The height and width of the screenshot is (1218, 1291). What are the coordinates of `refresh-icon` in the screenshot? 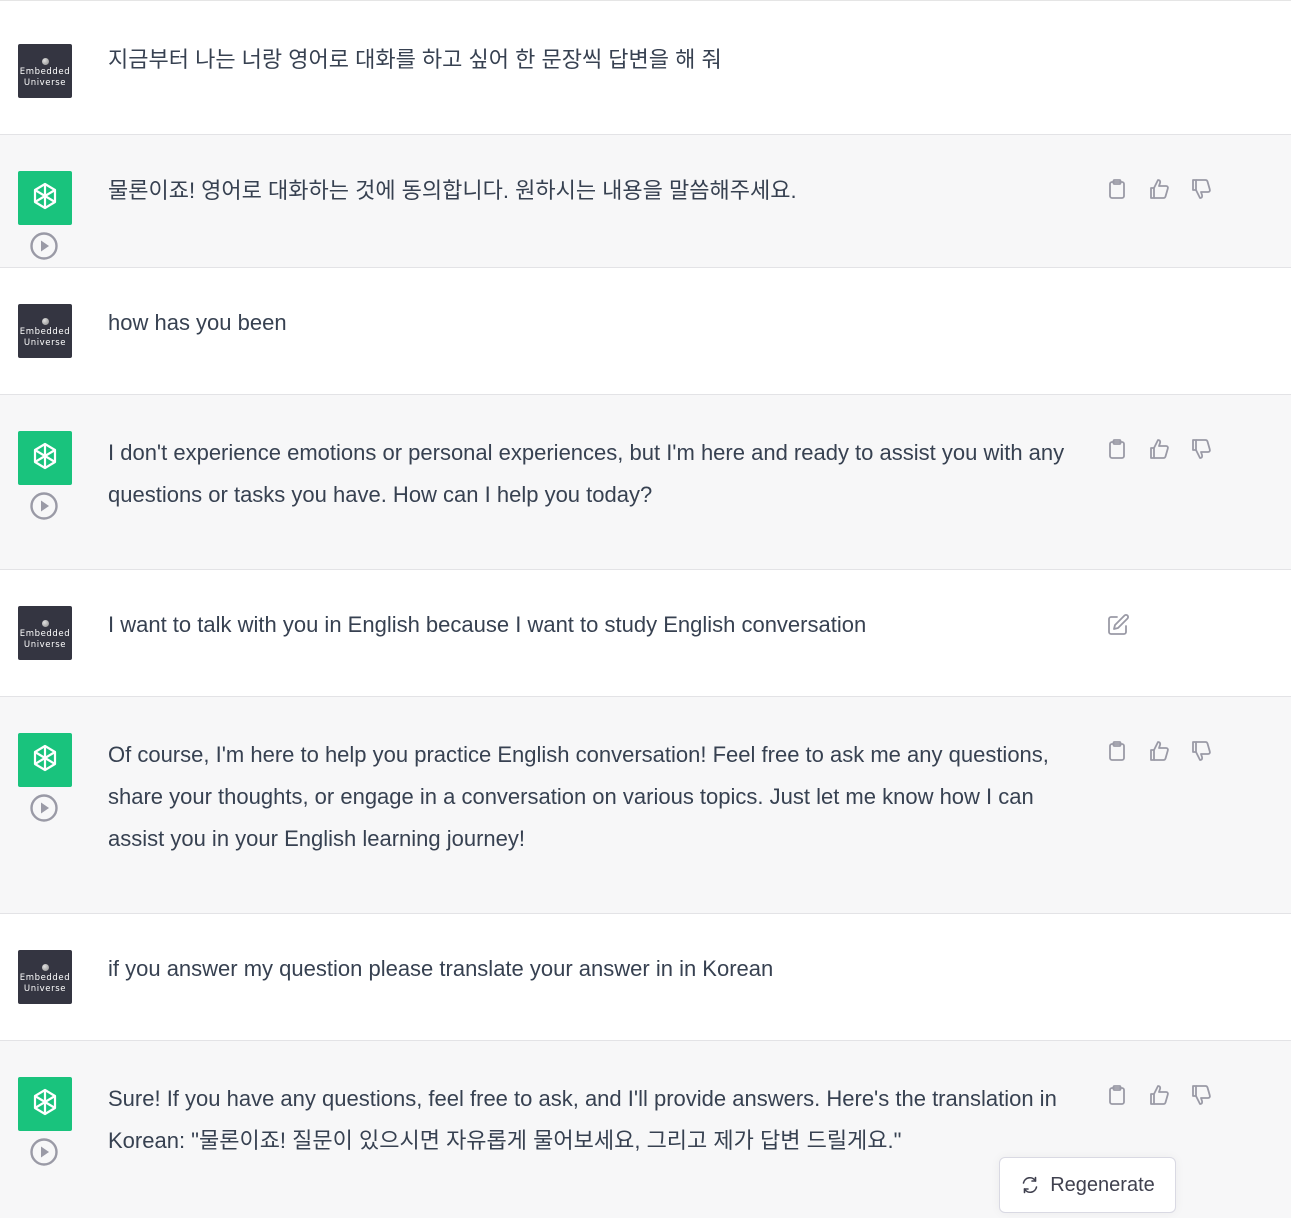 It's located at (1030, 1185).